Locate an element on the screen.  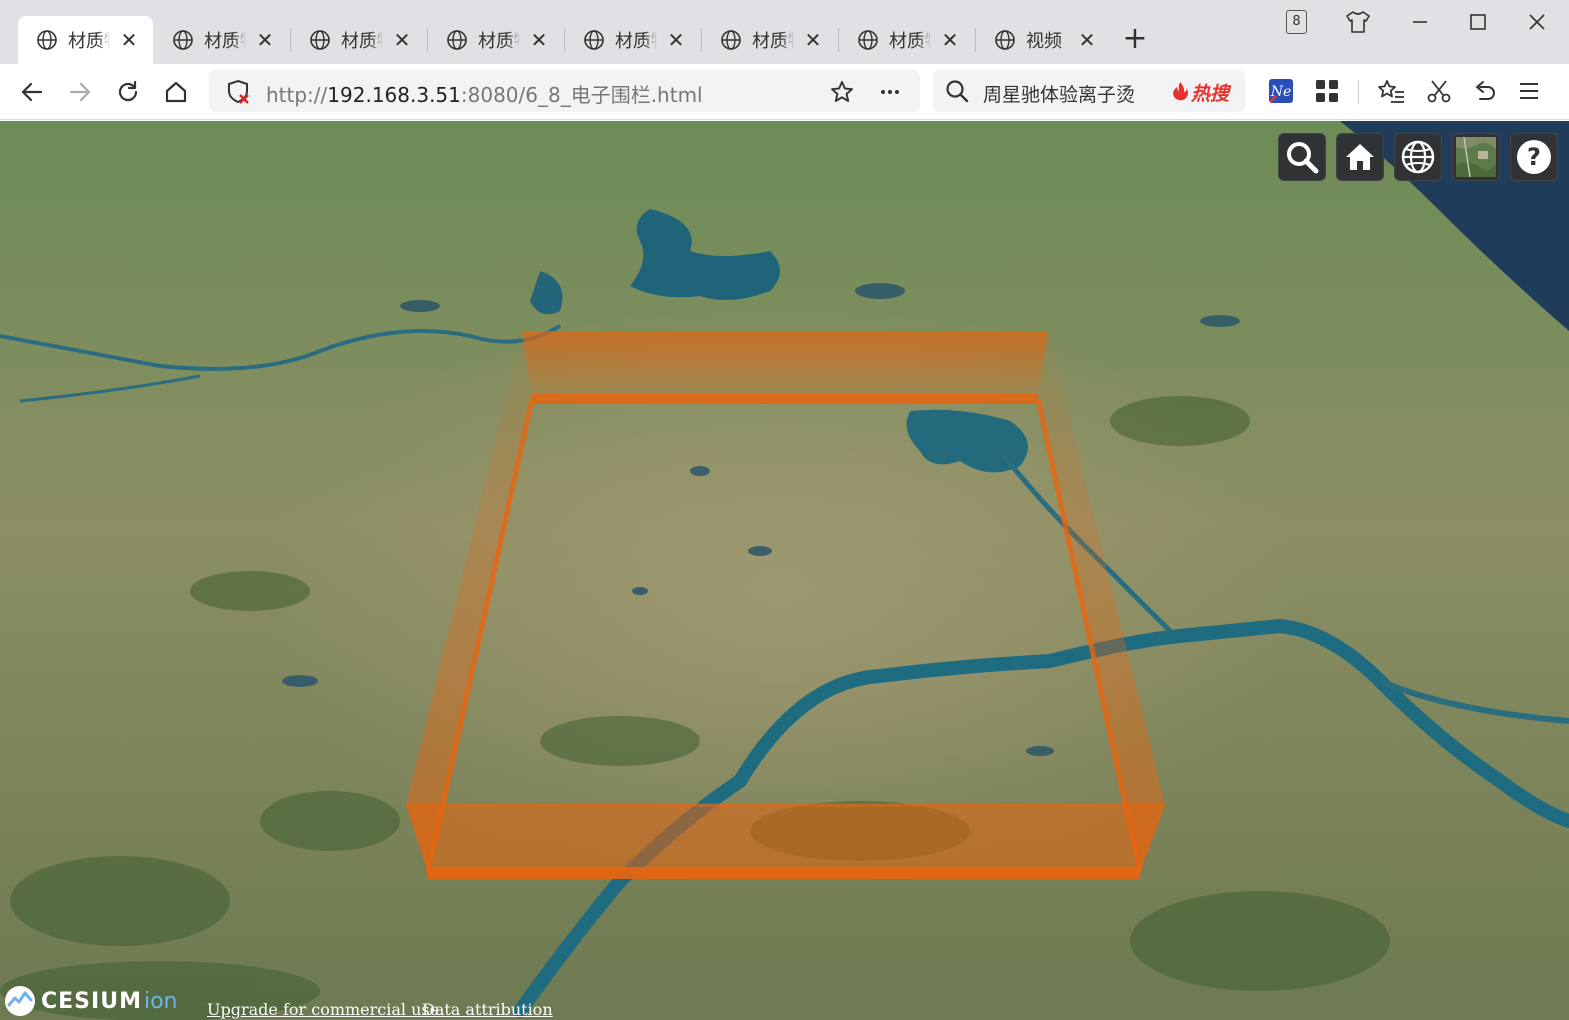
forward-arrow-icon is located at coordinates (80, 92).